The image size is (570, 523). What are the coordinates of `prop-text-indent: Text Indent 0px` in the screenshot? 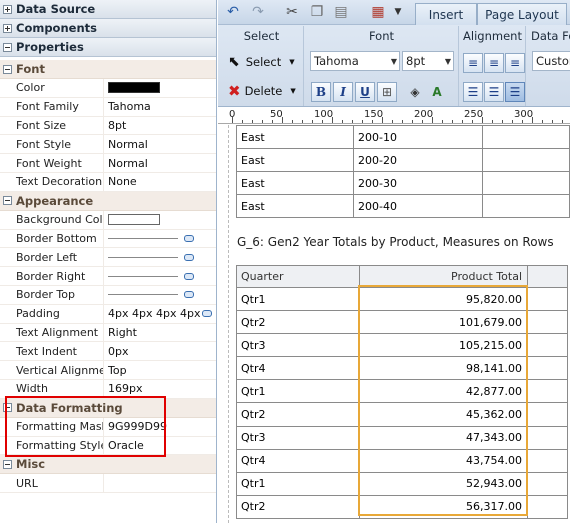 It's located at (108, 352).